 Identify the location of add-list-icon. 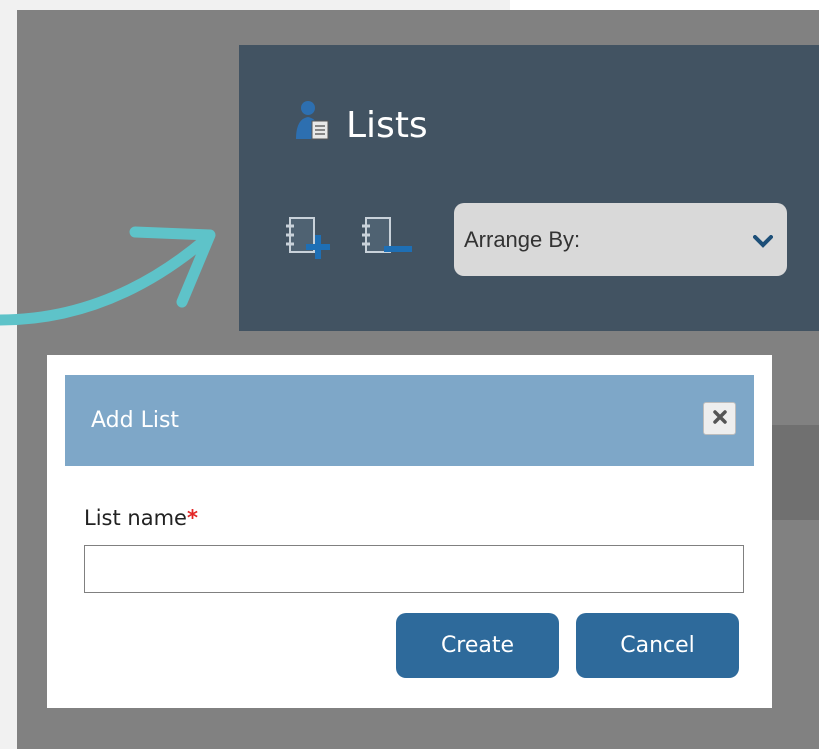
(309, 242).